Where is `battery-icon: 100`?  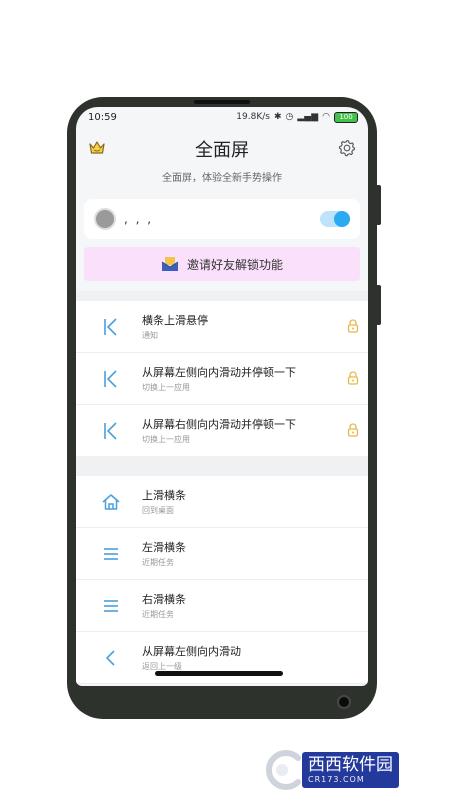
battery-icon: 100 is located at coordinates (346, 117).